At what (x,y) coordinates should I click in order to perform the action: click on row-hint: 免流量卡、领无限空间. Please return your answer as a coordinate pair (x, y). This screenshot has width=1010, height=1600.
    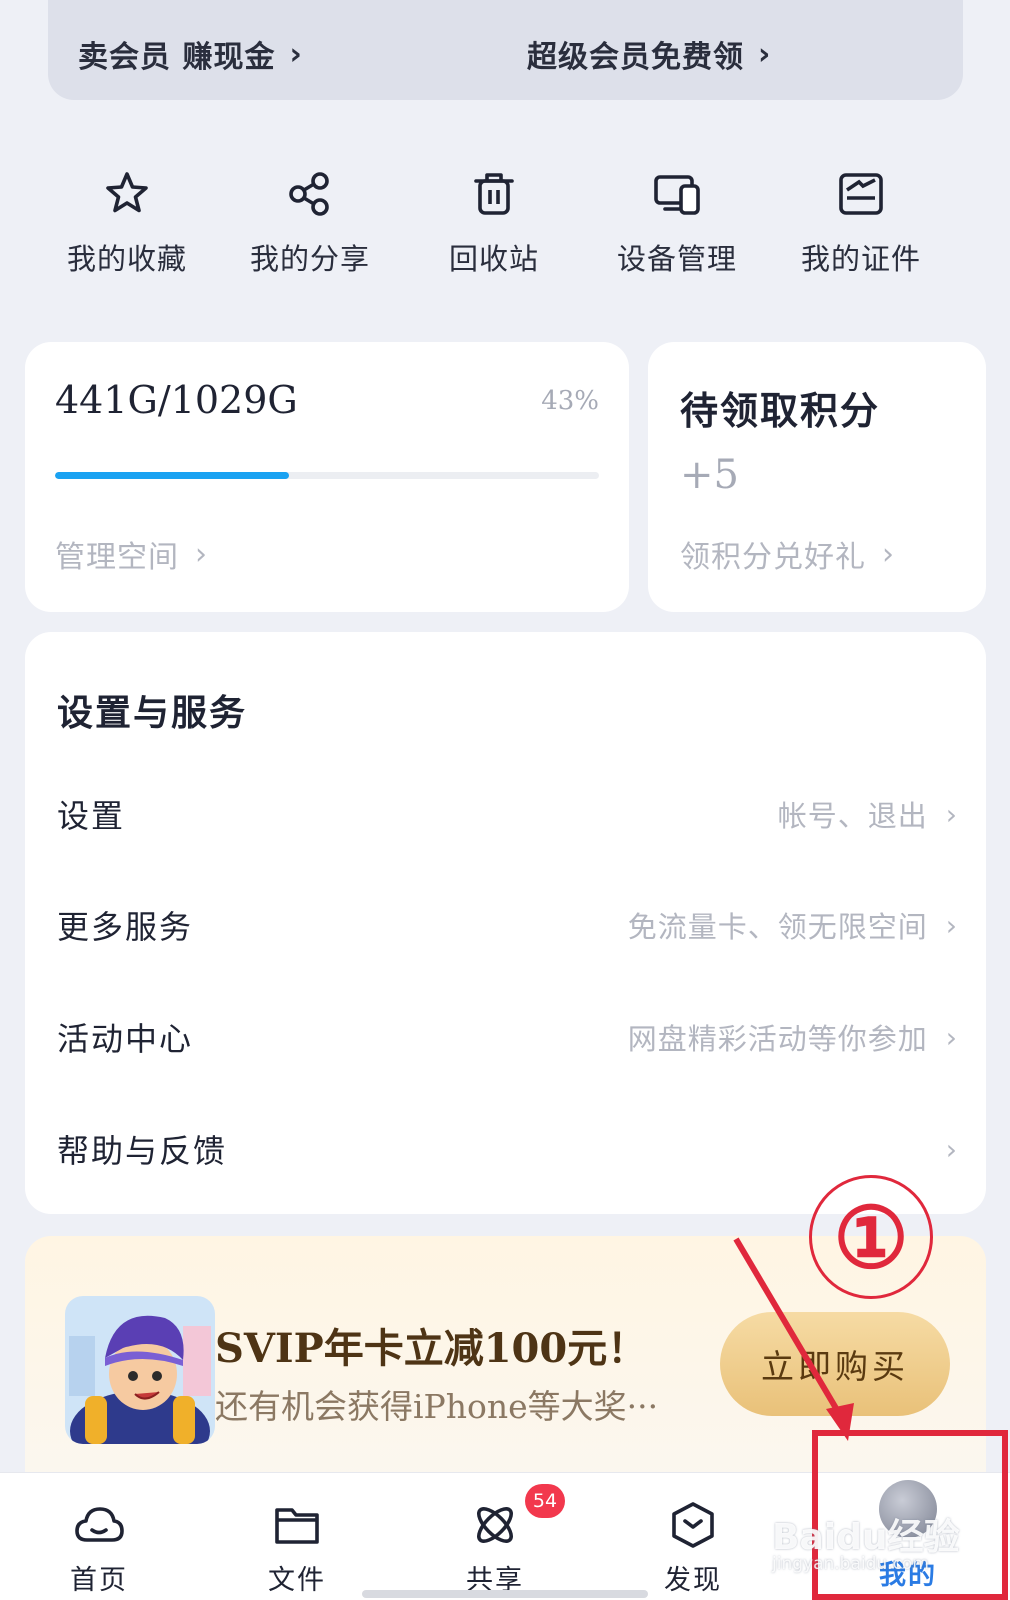
    Looking at the image, I should click on (777, 927).